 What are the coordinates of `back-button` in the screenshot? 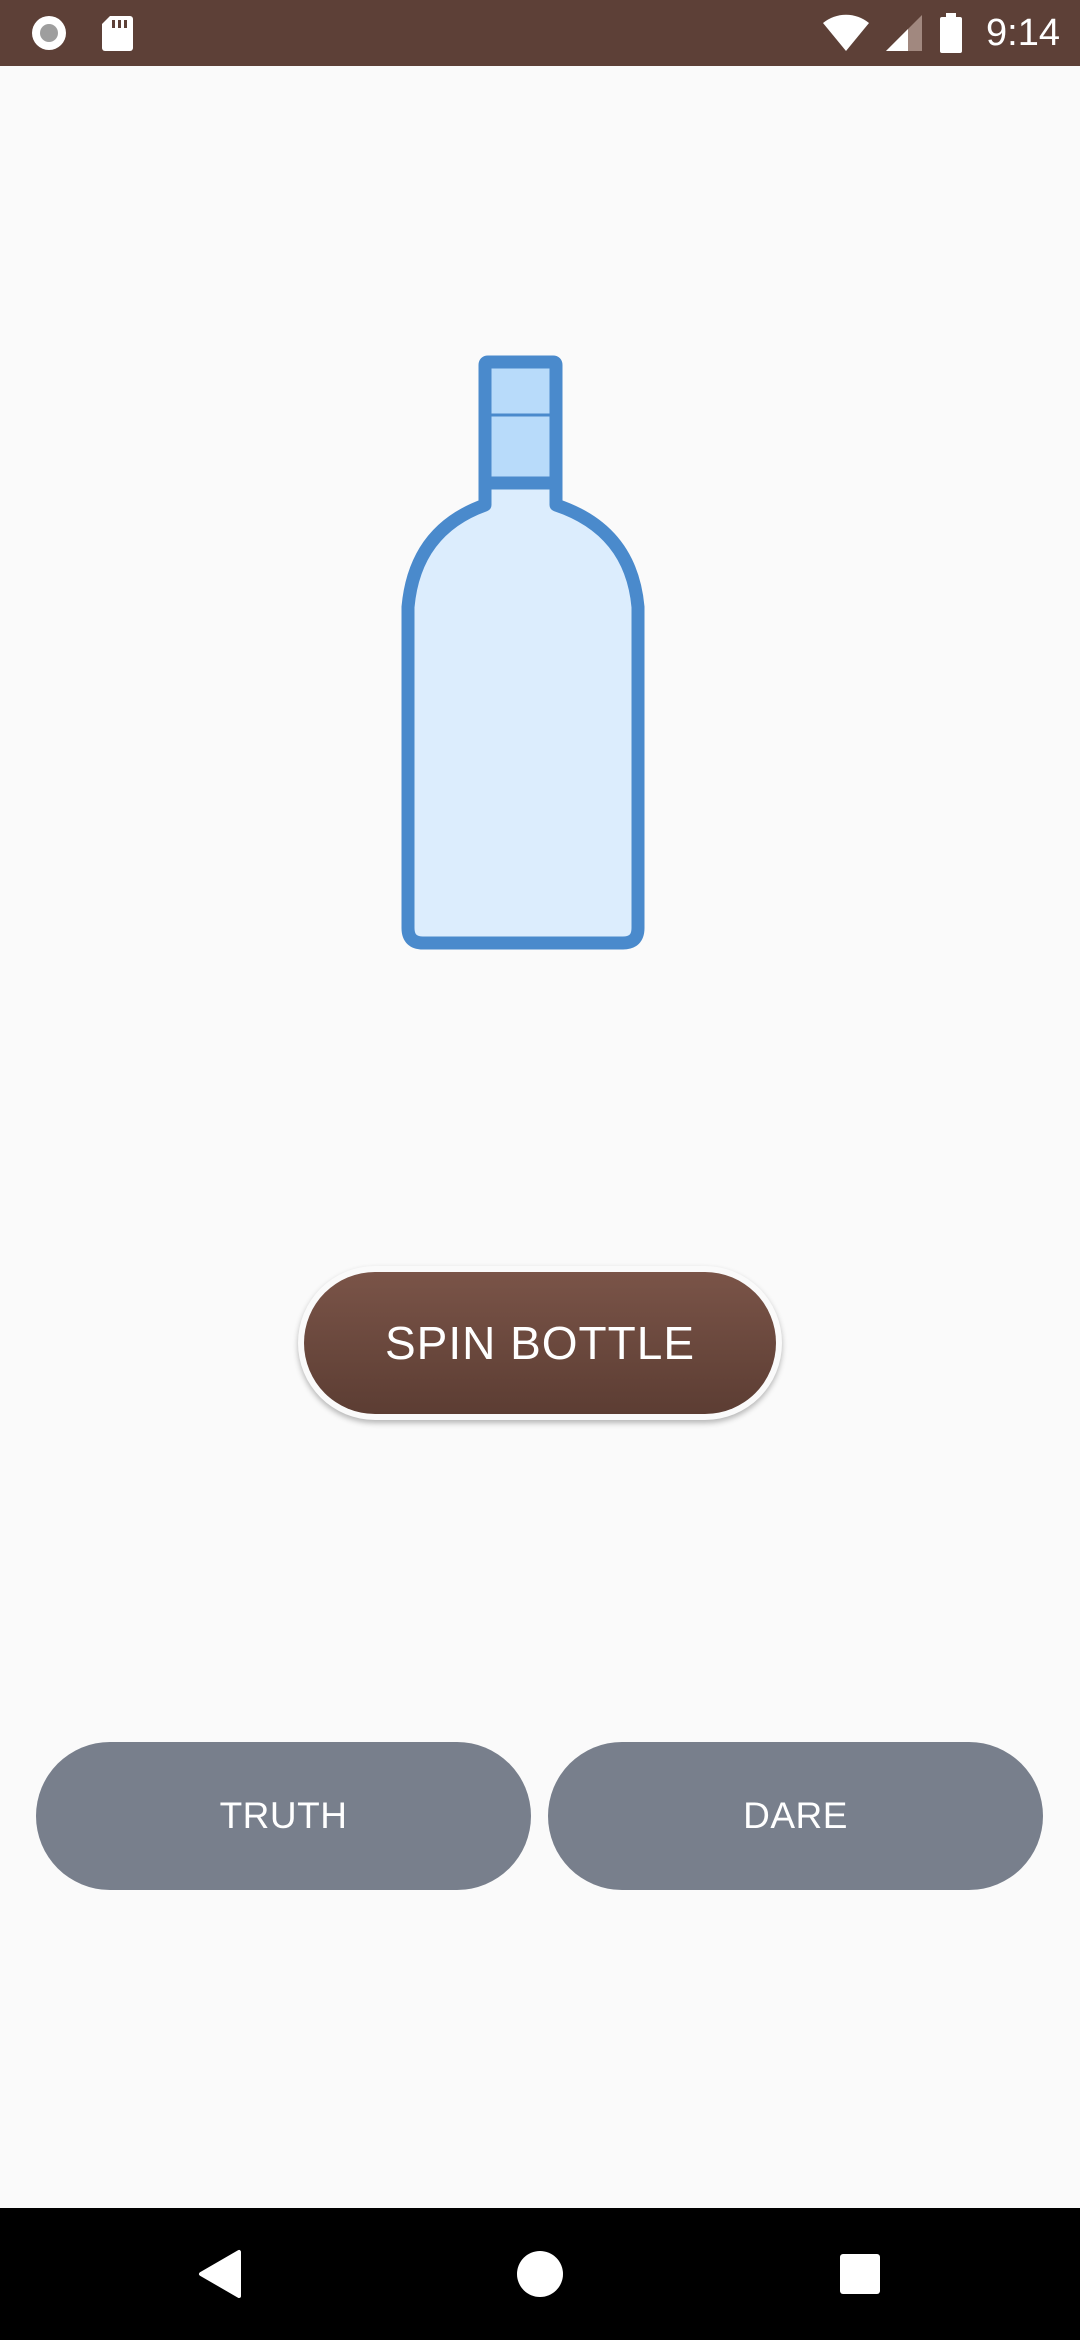 It's located at (220, 2274).